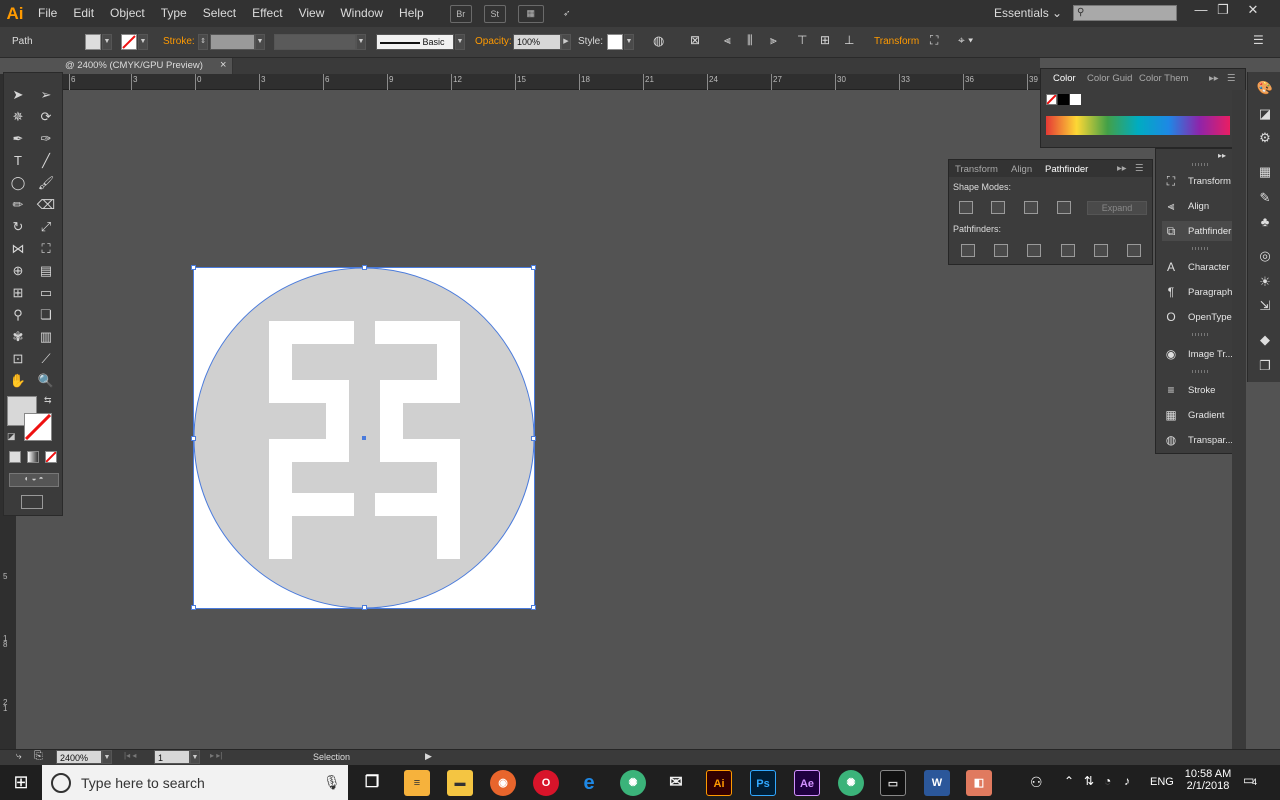 Image resolution: width=1280 pixels, height=800 pixels. What do you see at coordinates (46, 227) in the screenshot?
I see `scale-tool-icon: ⤢` at bounding box center [46, 227].